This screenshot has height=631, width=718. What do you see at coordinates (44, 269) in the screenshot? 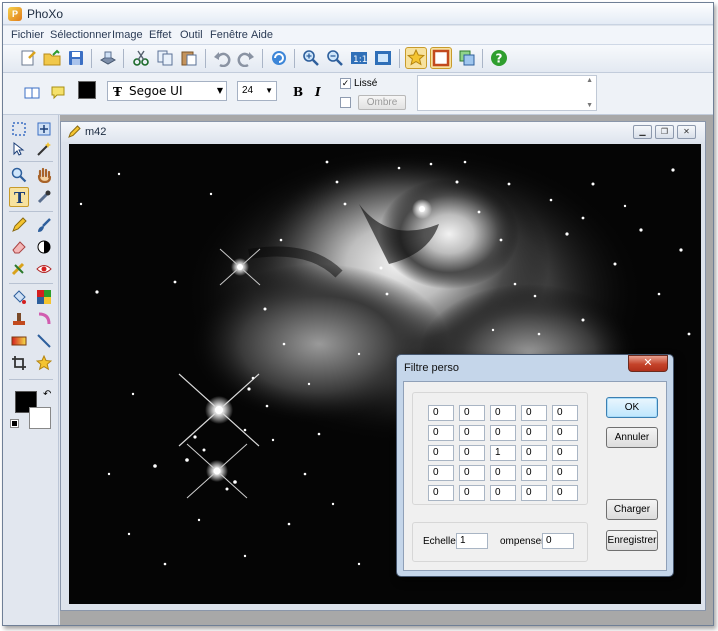
I see `red-eye-icon` at bounding box center [44, 269].